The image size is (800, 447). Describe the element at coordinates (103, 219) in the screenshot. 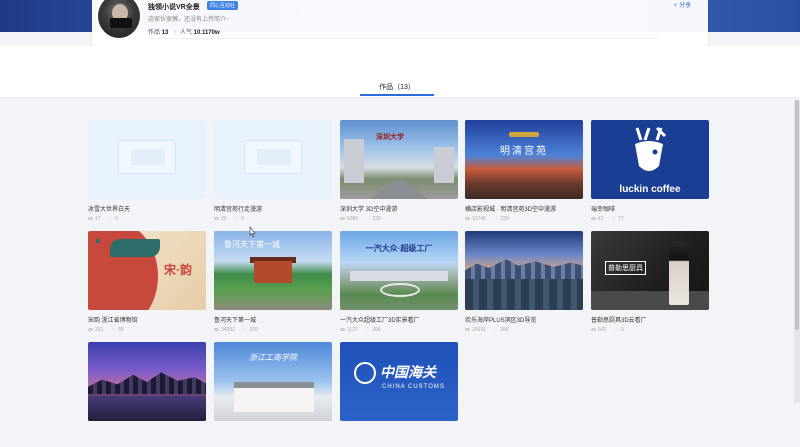

I see `card-stats: 17 ♡ 0` at that location.